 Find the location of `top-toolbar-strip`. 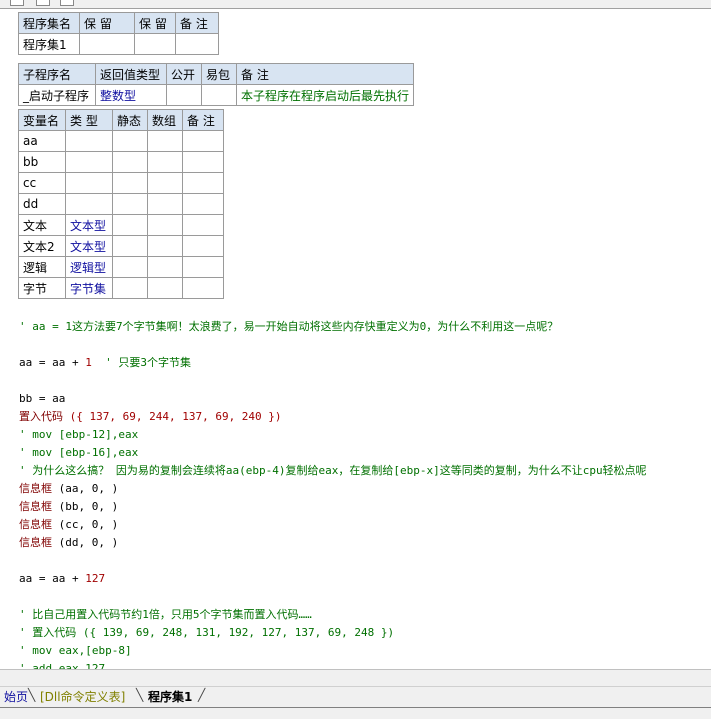

top-toolbar-strip is located at coordinates (355, 4).